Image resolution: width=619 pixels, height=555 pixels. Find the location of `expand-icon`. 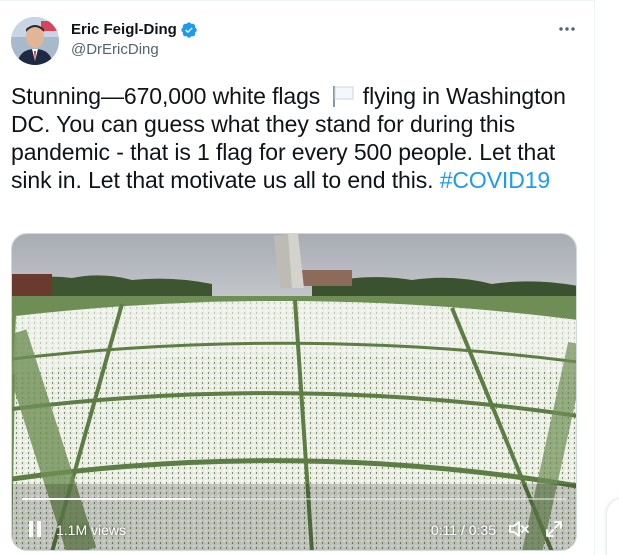

expand-icon is located at coordinates (554, 529).